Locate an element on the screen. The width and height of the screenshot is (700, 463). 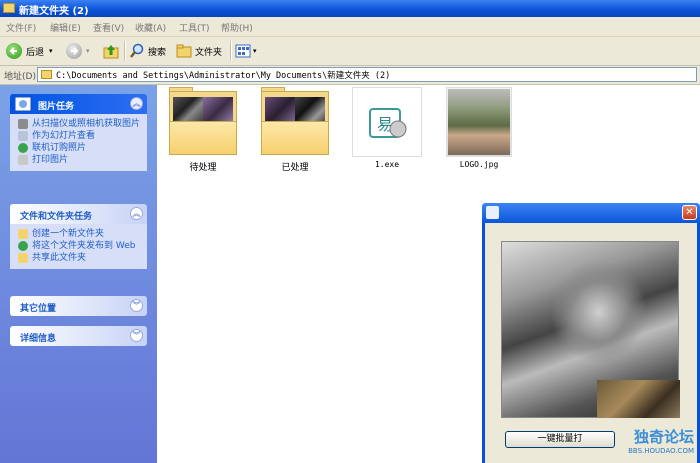
task-label: 联机订购照片 is located at coordinates (59, 148).